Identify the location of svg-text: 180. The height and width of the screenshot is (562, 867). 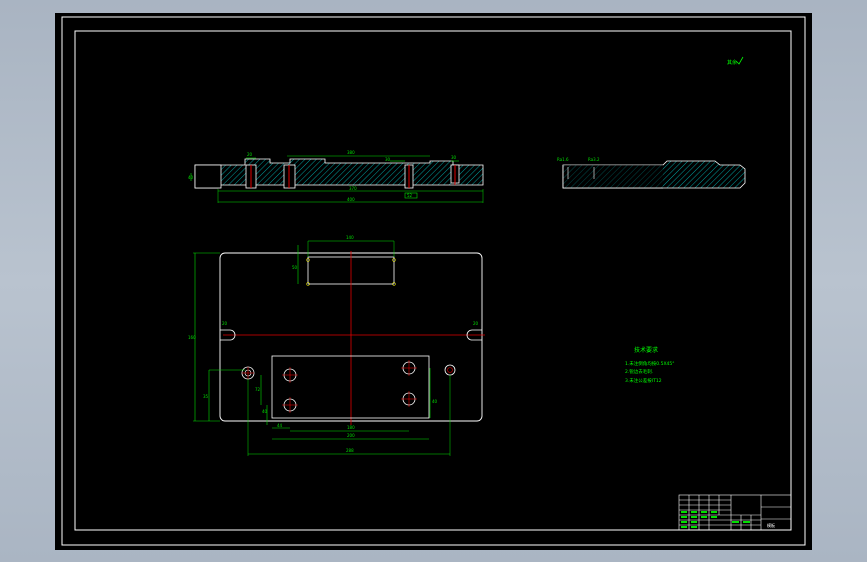
(351, 427).